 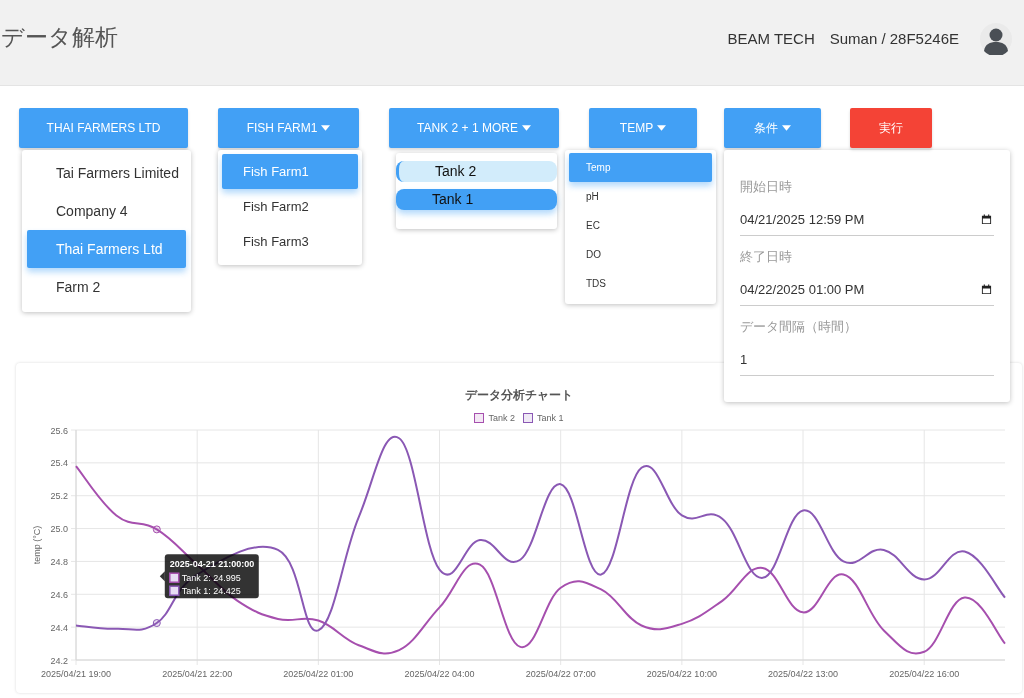 What do you see at coordinates (640, 283) in the screenshot?
I see `menu-item: TDS` at bounding box center [640, 283].